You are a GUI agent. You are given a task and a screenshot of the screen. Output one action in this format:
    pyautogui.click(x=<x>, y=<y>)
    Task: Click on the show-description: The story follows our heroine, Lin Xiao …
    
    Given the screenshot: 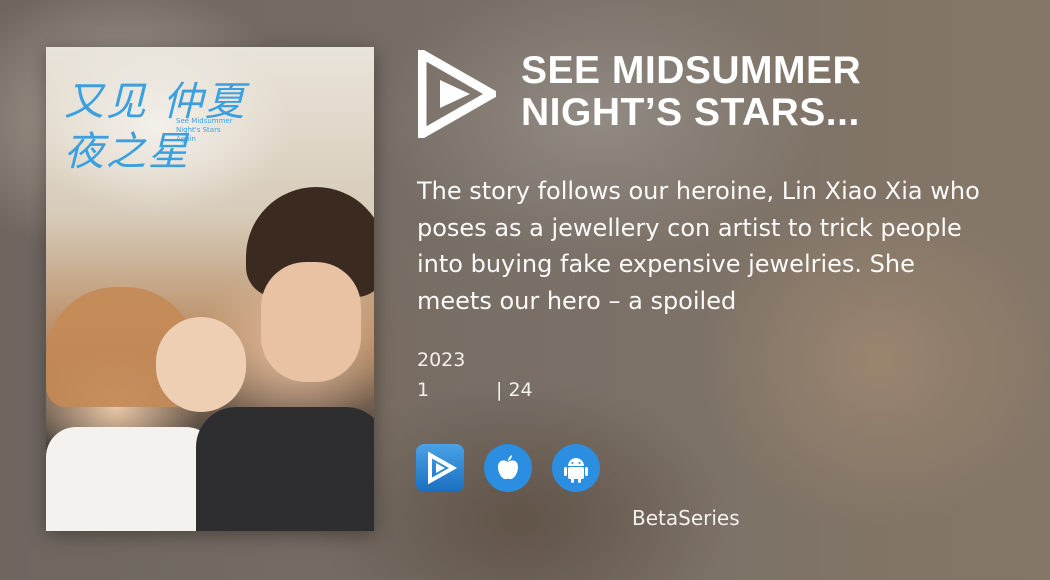 What is the action you would take?
    pyautogui.click(x=698, y=246)
    